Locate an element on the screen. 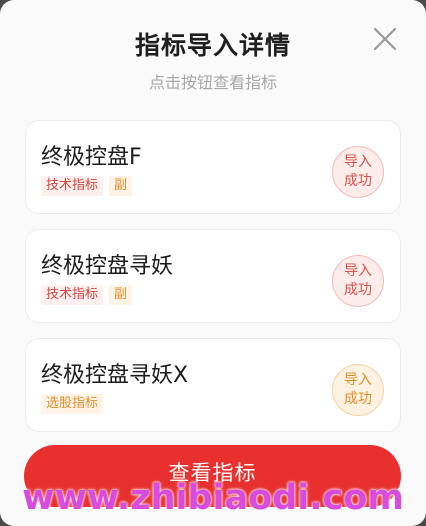 The width and height of the screenshot is (426, 526). close-icon is located at coordinates (385, 39).